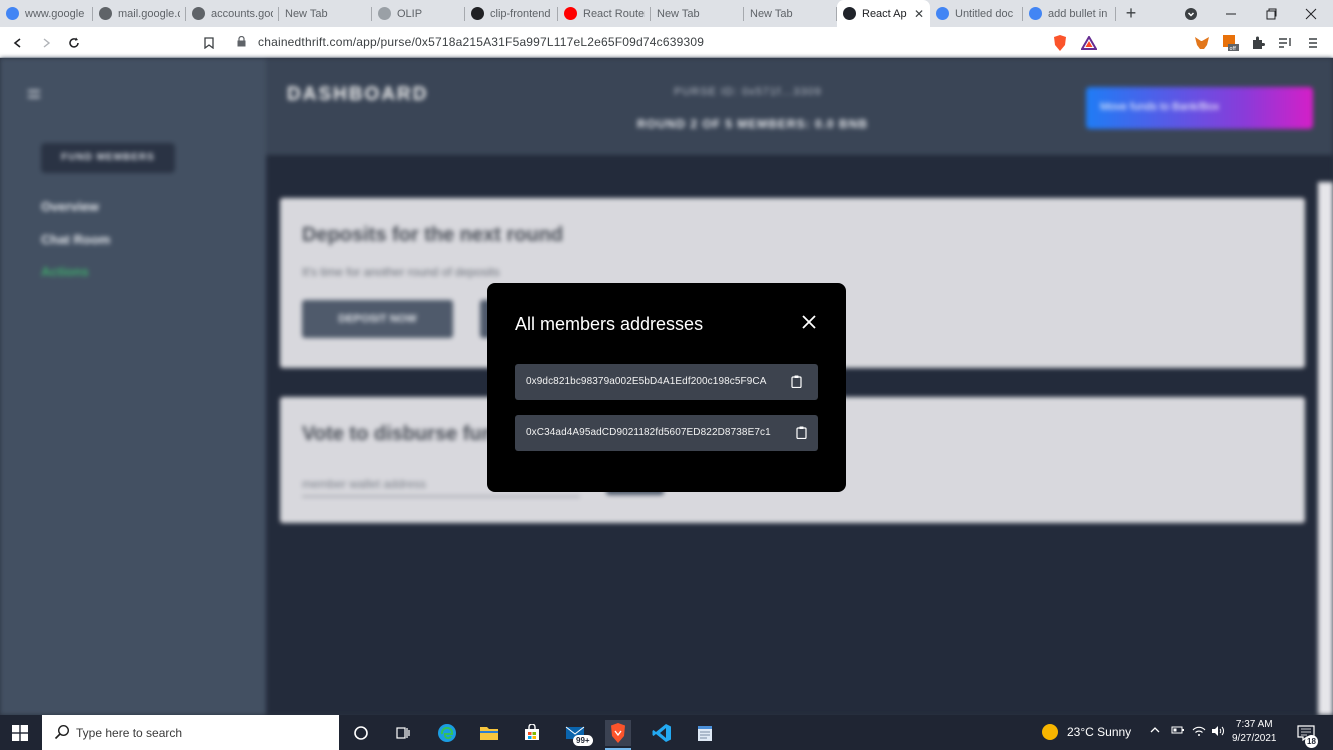 This screenshot has height=750, width=1333. What do you see at coordinates (849, 13) in the screenshot?
I see `react-icon` at bounding box center [849, 13].